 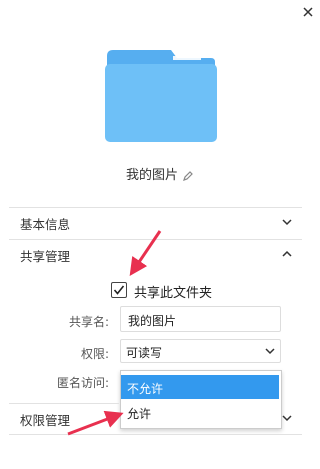 I want to click on section-permission-management: 权限管理, so click(x=59, y=418).